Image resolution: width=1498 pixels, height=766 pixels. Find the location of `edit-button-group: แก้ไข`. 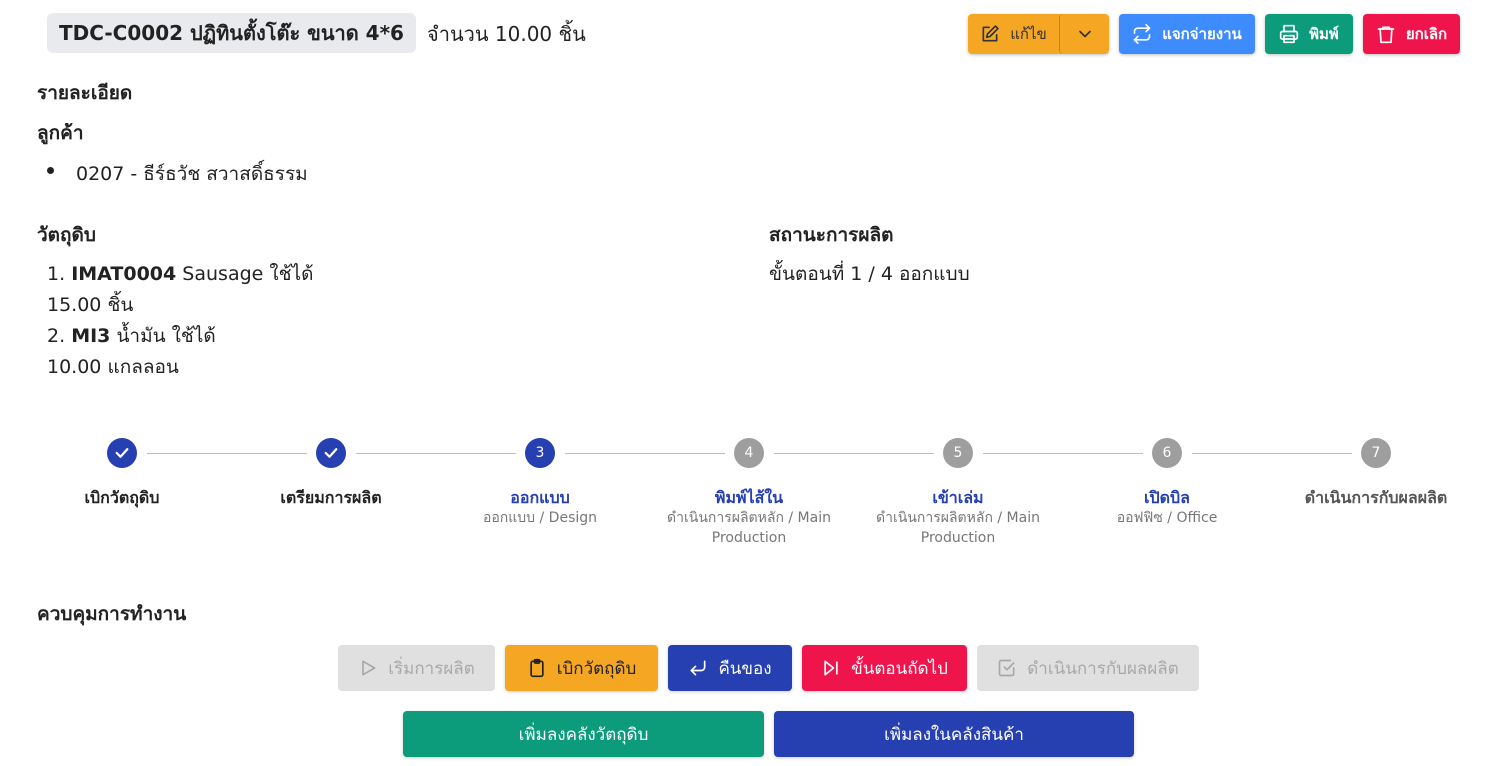

edit-button-group: แก้ไข is located at coordinates (1038, 34).